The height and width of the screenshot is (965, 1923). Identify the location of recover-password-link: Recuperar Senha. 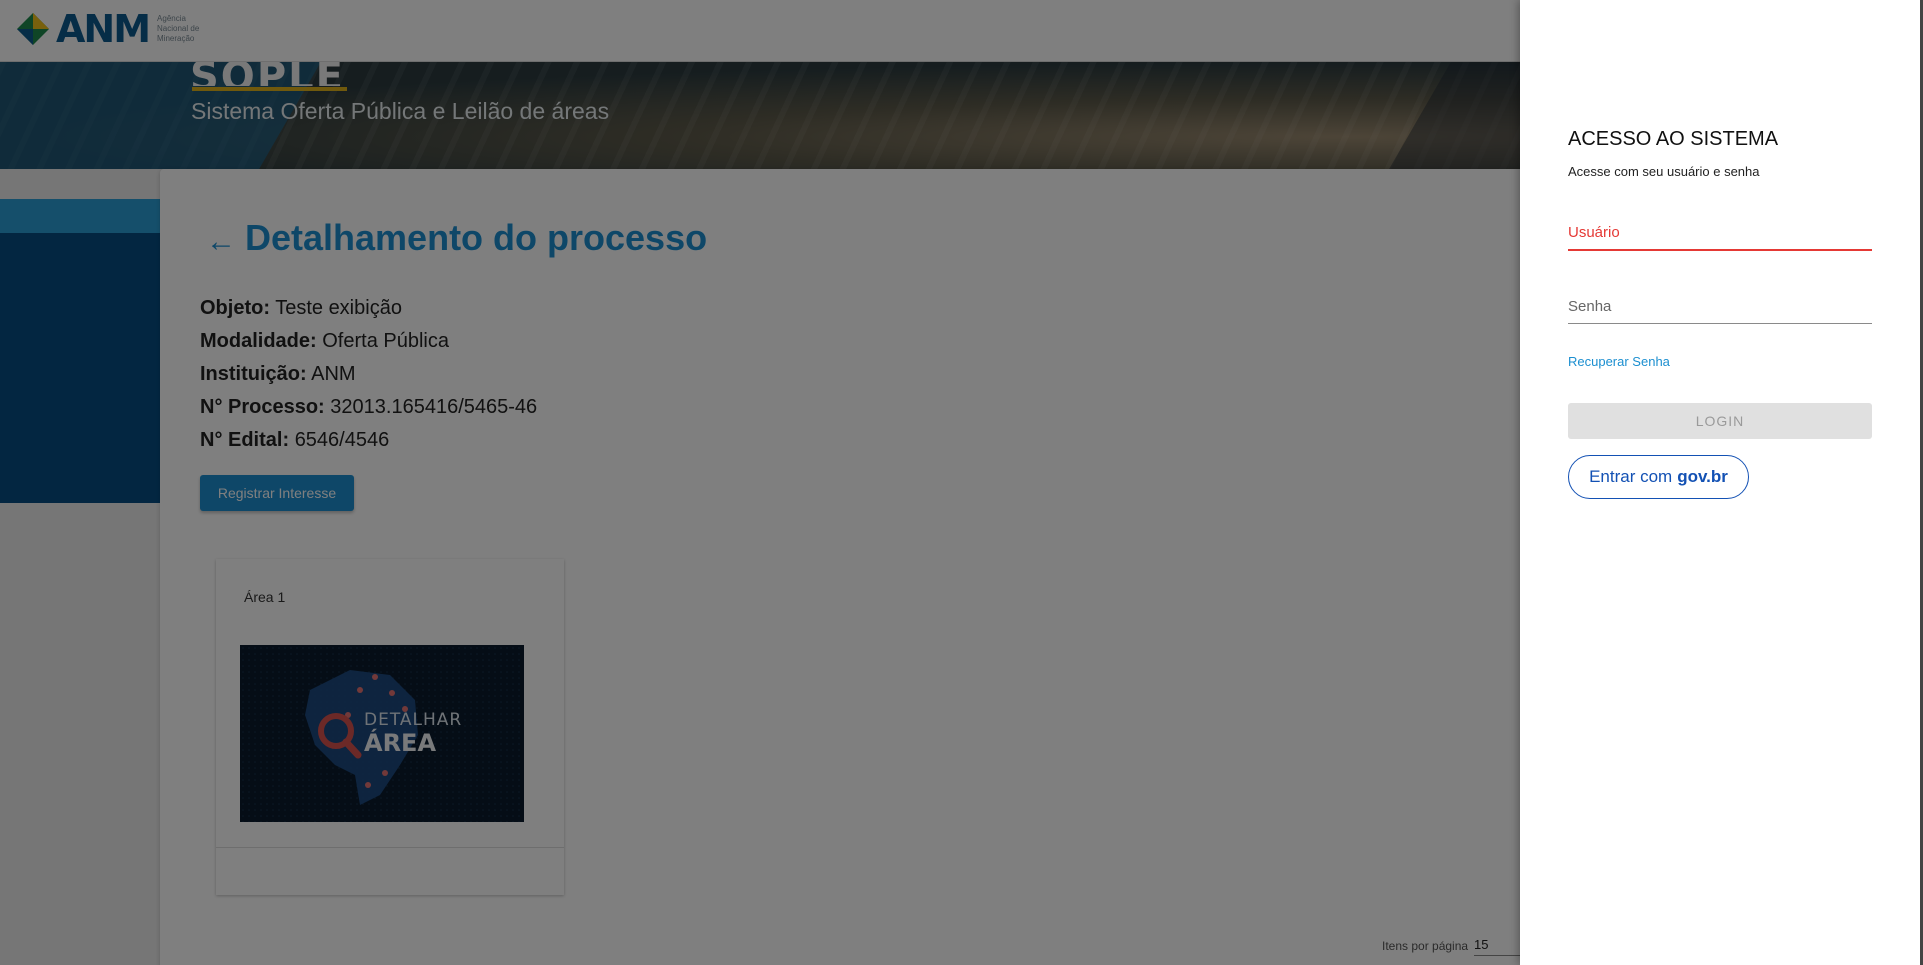
(1619, 361).